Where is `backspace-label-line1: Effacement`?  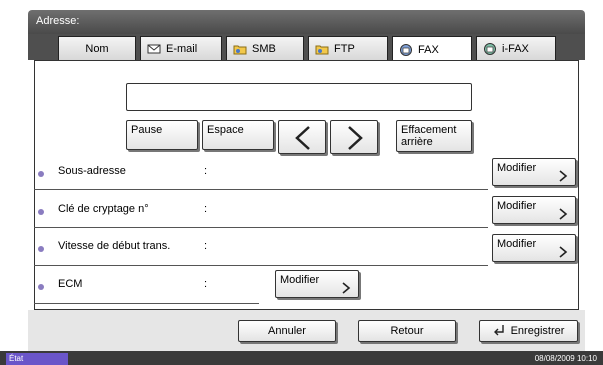 backspace-label-line1: Effacement is located at coordinates (429, 130).